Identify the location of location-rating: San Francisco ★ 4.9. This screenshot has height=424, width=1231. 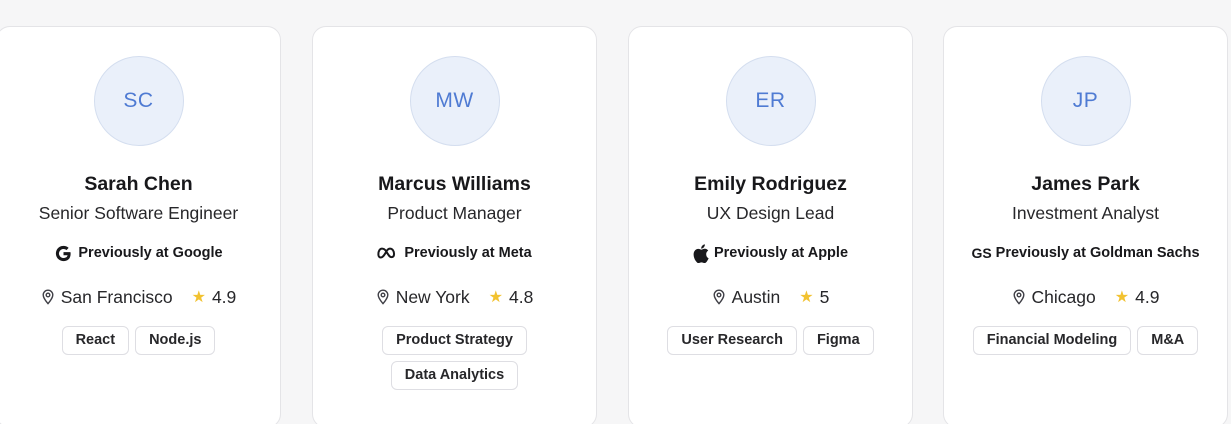
(139, 297).